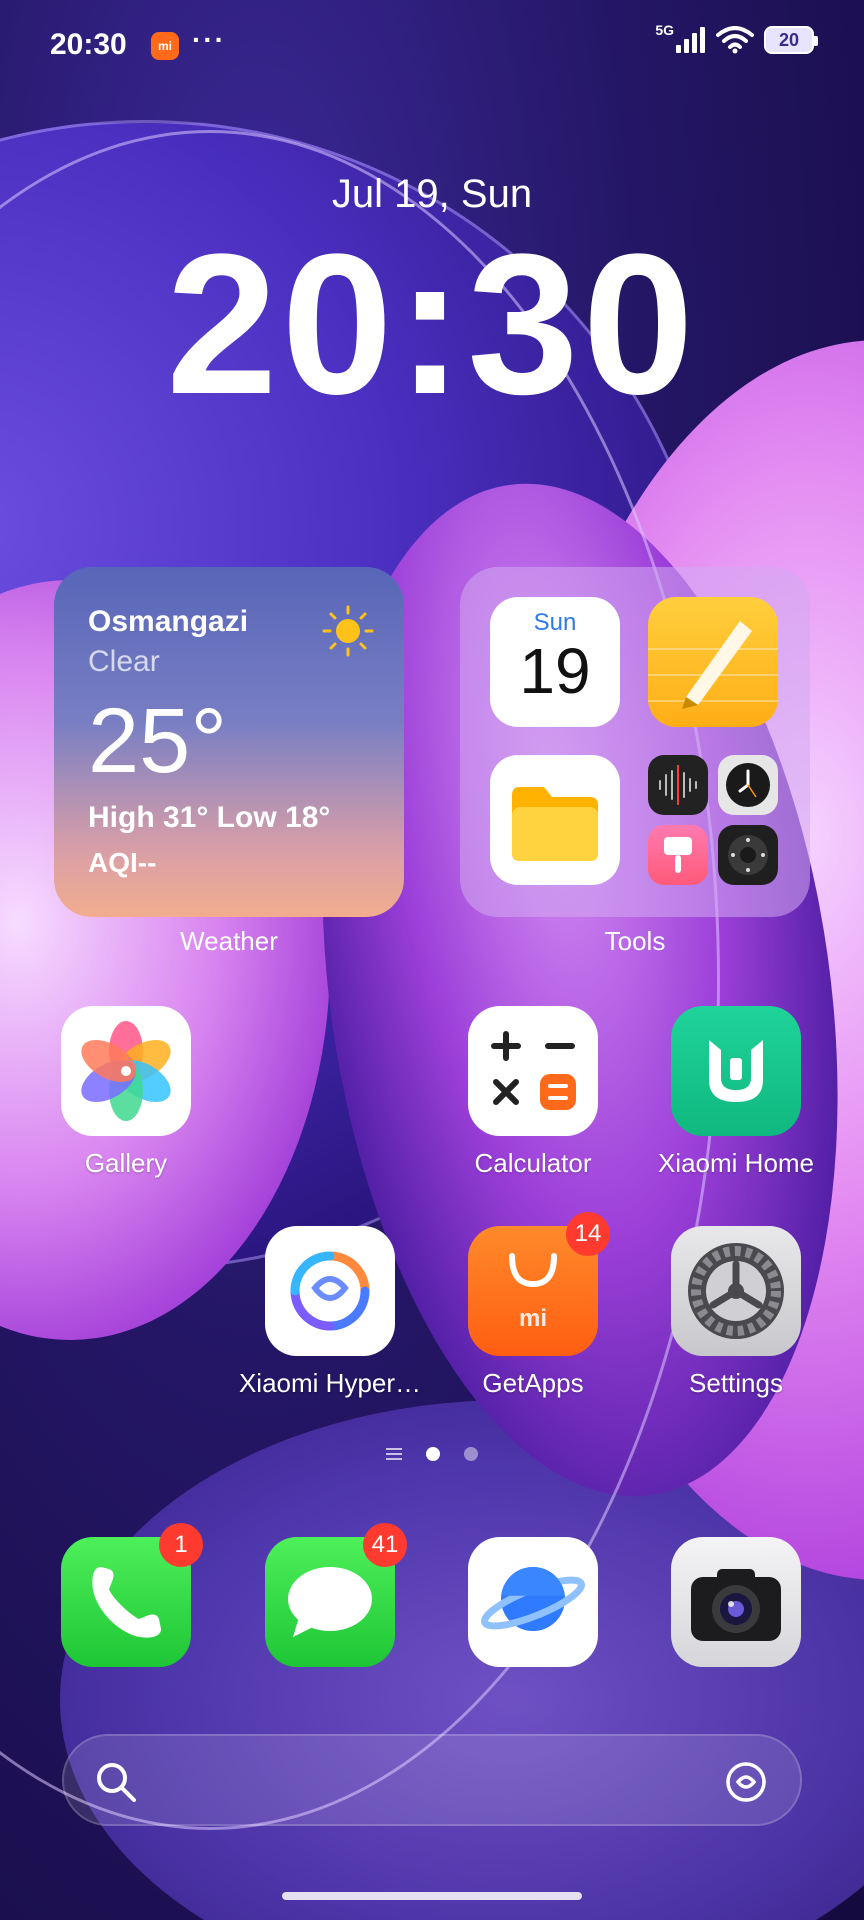 This screenshot has width=864, height=1920. I want to click on weather-aqi: AQI--, so click(122, 862).